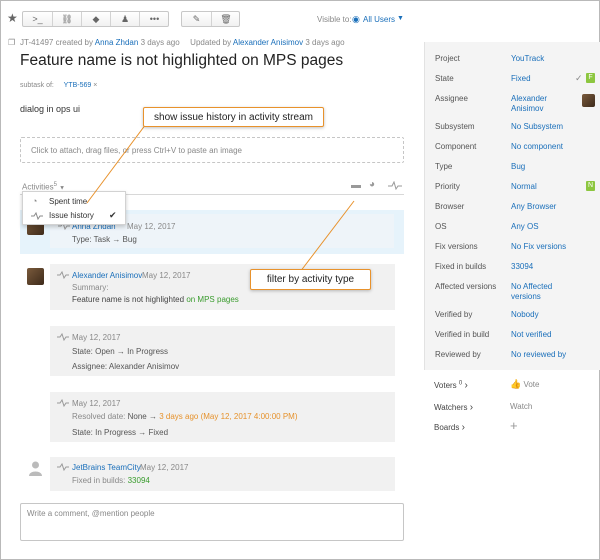 This screenshot has width=600, height=560. I want to click on field-value: Any OS, so click(543, 227).